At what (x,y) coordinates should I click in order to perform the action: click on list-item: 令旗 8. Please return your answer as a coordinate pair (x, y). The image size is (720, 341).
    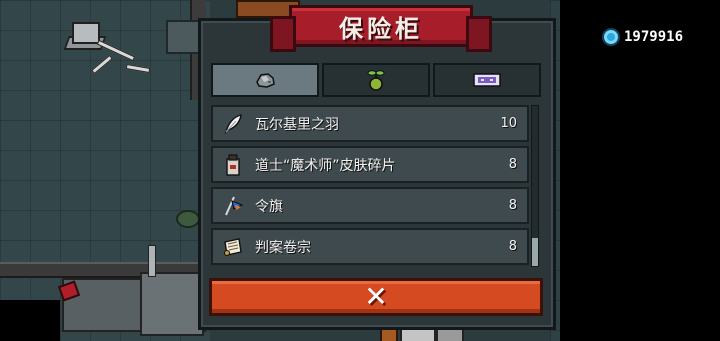
    Looking at the image, I should click on (370, 205).